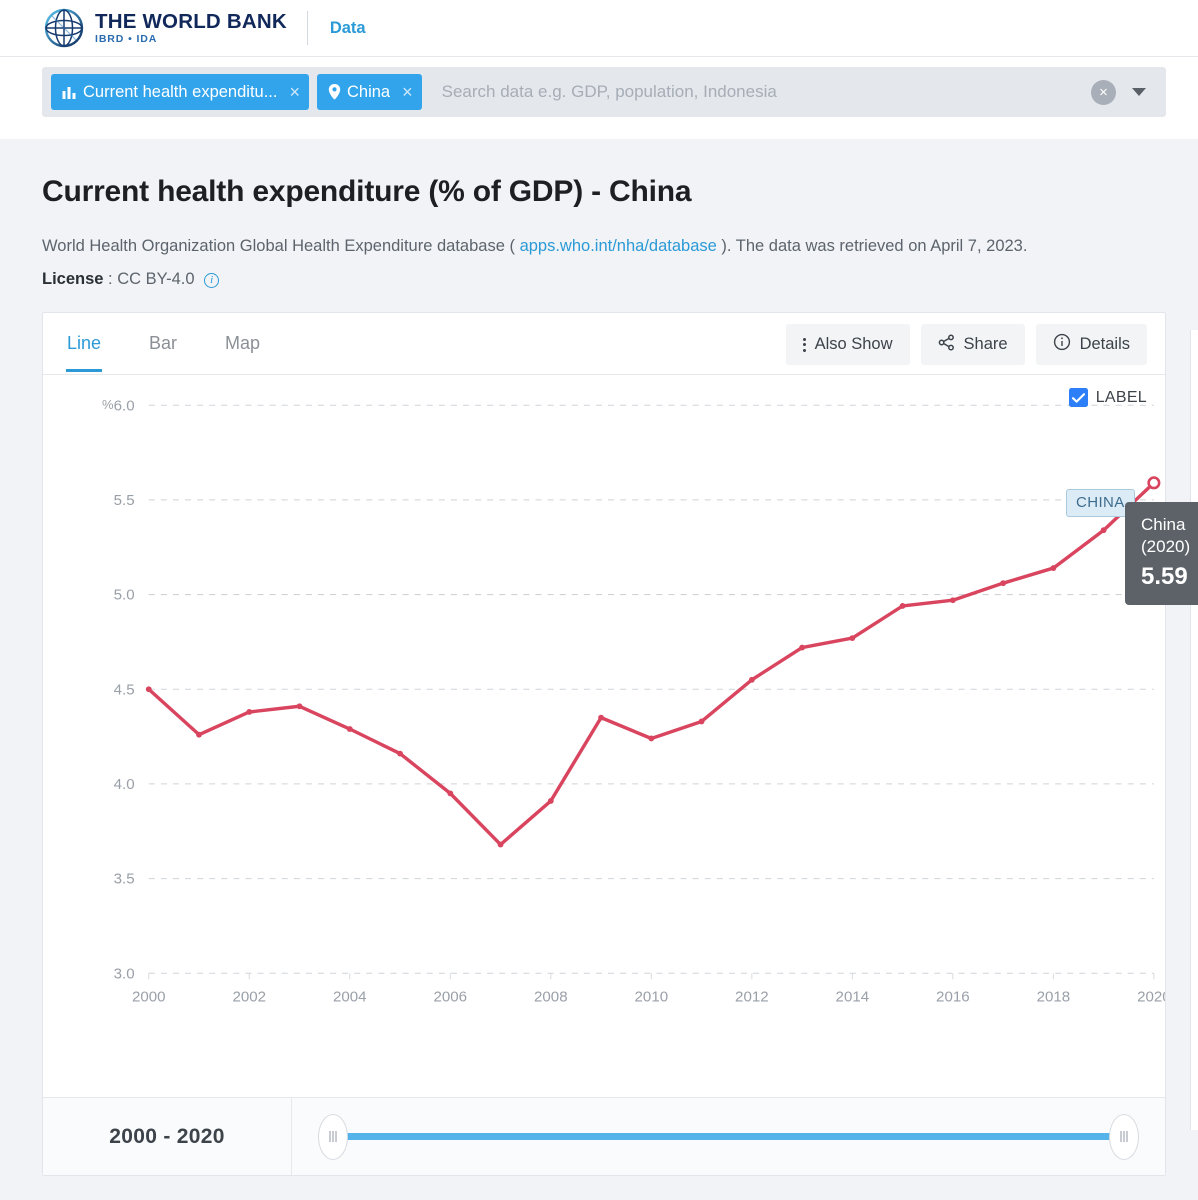  Describe the element at coordinates (84, 343) in the screenshot. I see `tab-line: Line` at that location.